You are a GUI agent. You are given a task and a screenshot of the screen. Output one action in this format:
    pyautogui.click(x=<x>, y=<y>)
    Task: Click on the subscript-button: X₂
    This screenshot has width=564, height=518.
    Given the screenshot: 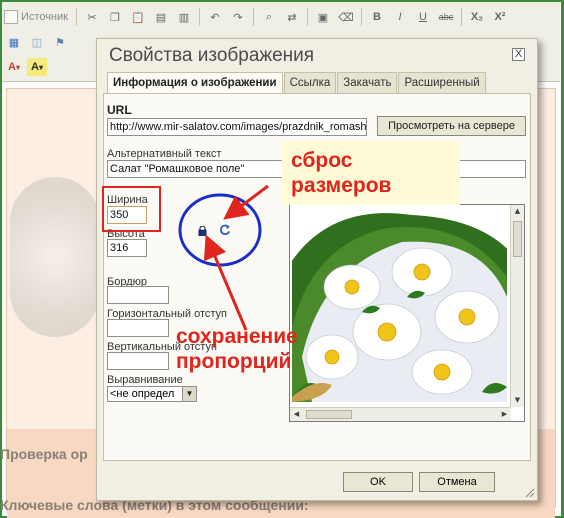 What is the action you would take?
    pyautogui.click(x=477, y=17)
    